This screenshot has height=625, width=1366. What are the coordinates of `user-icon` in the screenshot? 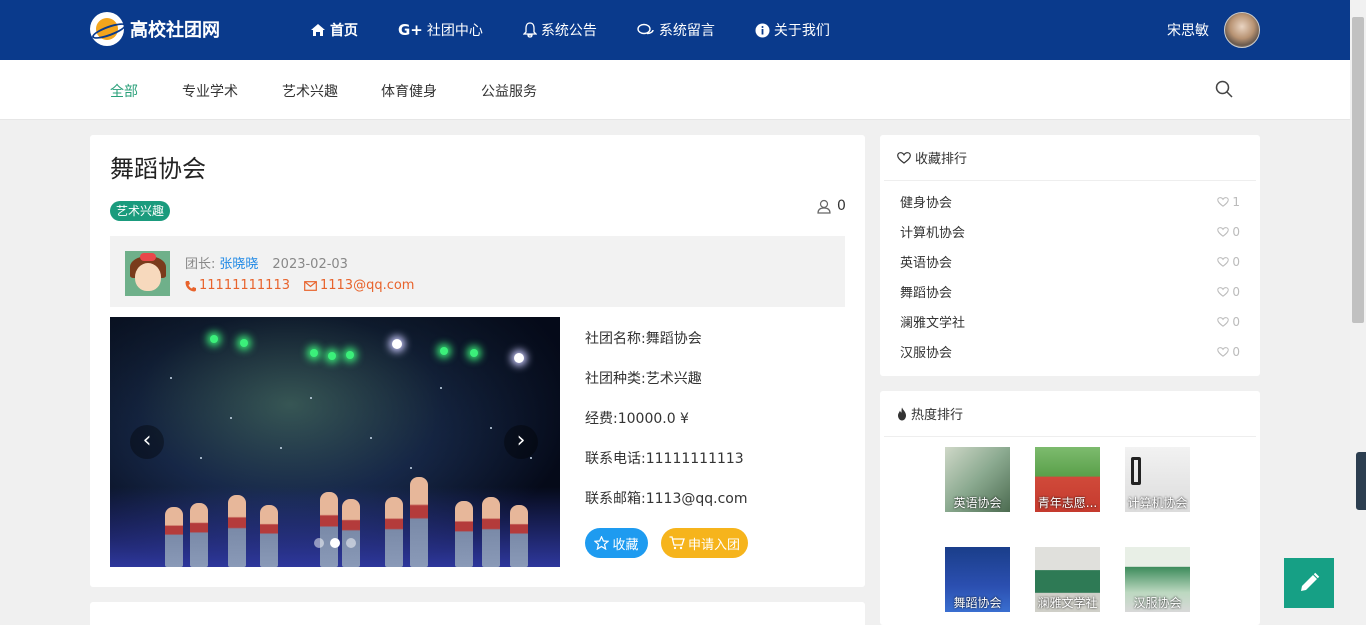 It's located at (824, 206).